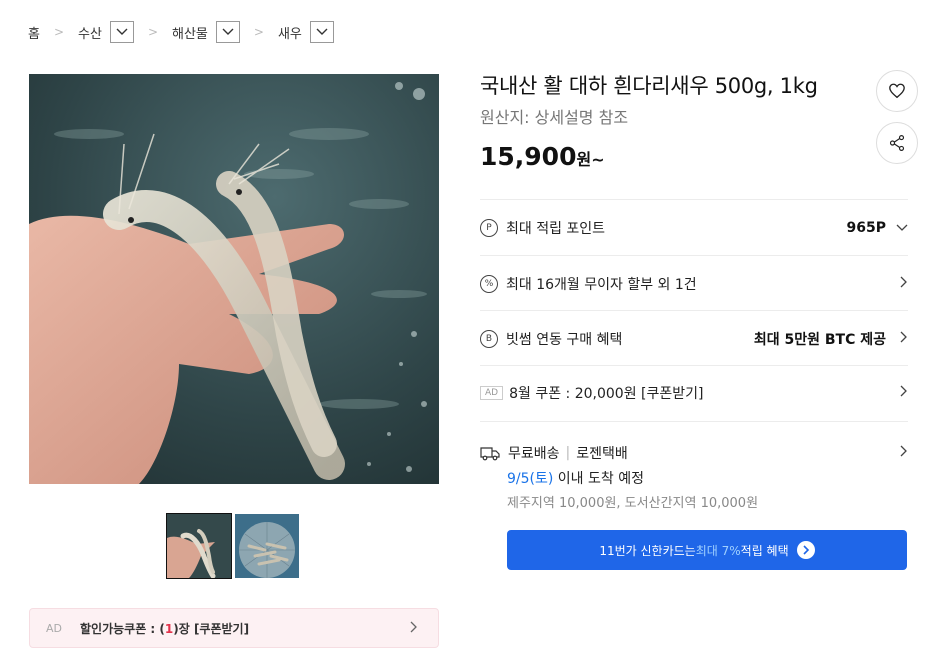  I want to click on coupon-row: AD 8월 쿠폰 : 20,000원 [쿠폰받기], so click(694, 393).